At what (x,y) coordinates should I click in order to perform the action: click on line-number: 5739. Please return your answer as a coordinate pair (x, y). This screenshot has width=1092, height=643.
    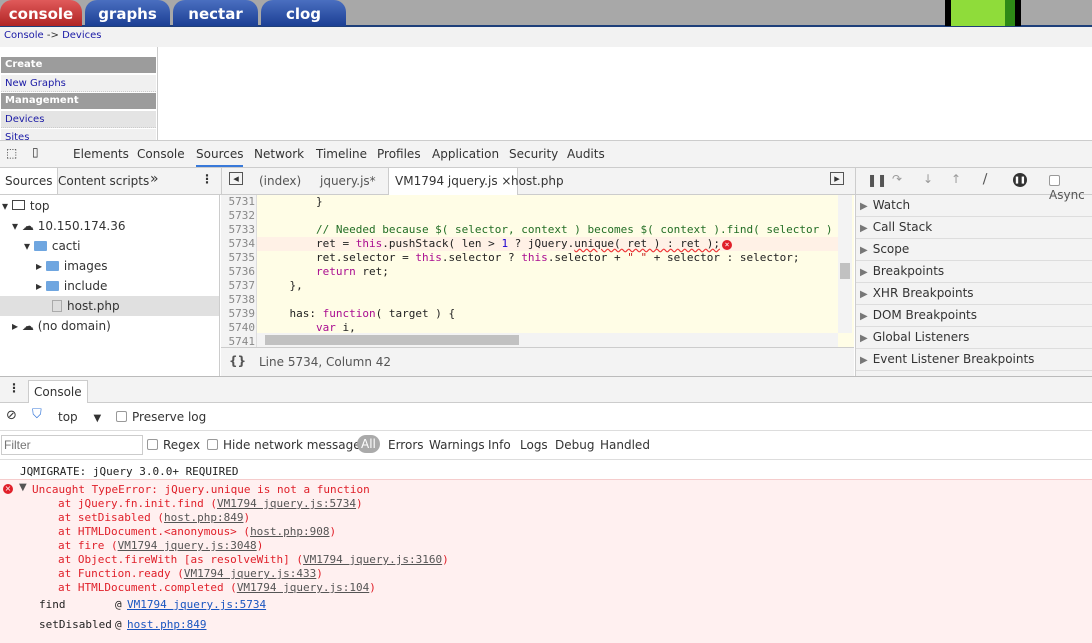
    Looking at the image, I should click on (238, 313).